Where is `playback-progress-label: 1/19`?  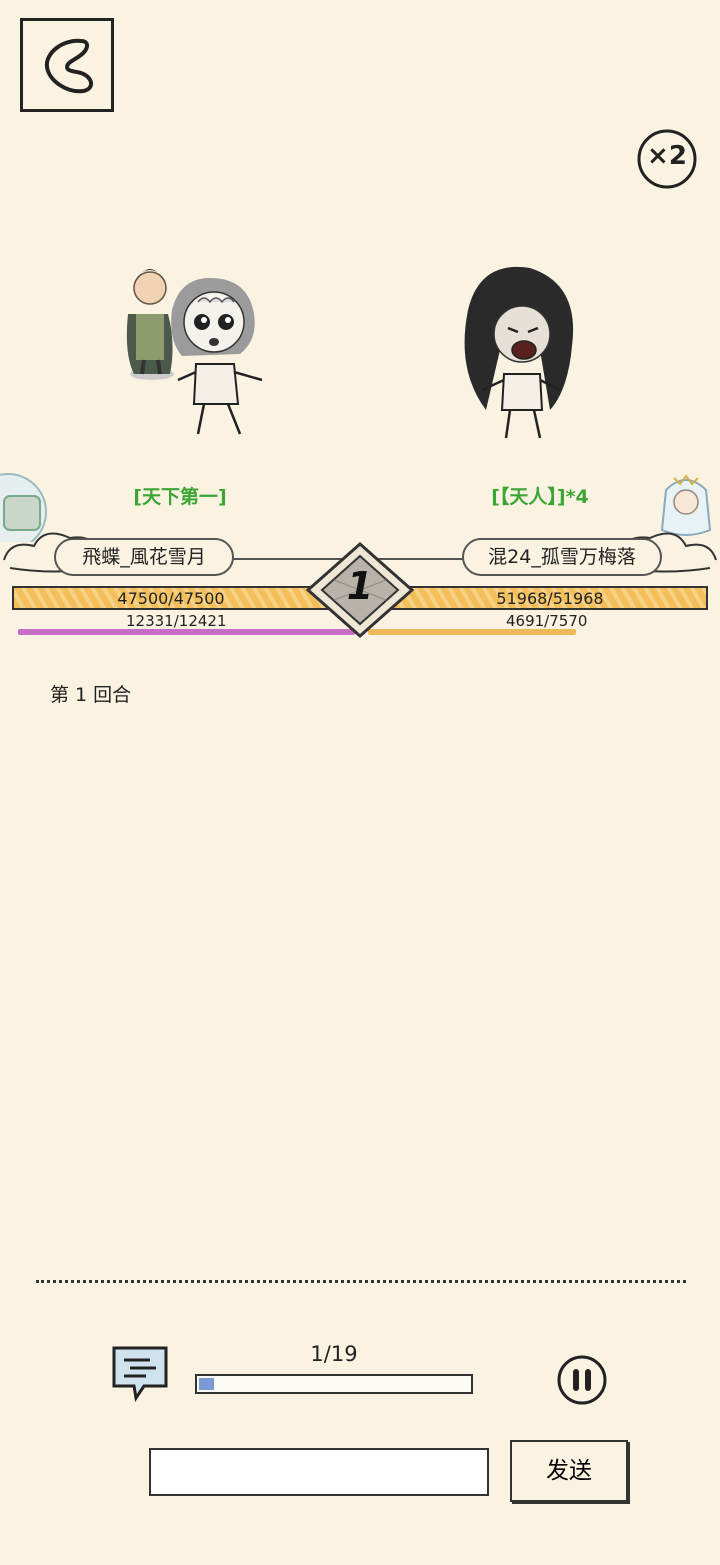
playback-progress-label: 1/19 is located at coordinates (334, 1354).